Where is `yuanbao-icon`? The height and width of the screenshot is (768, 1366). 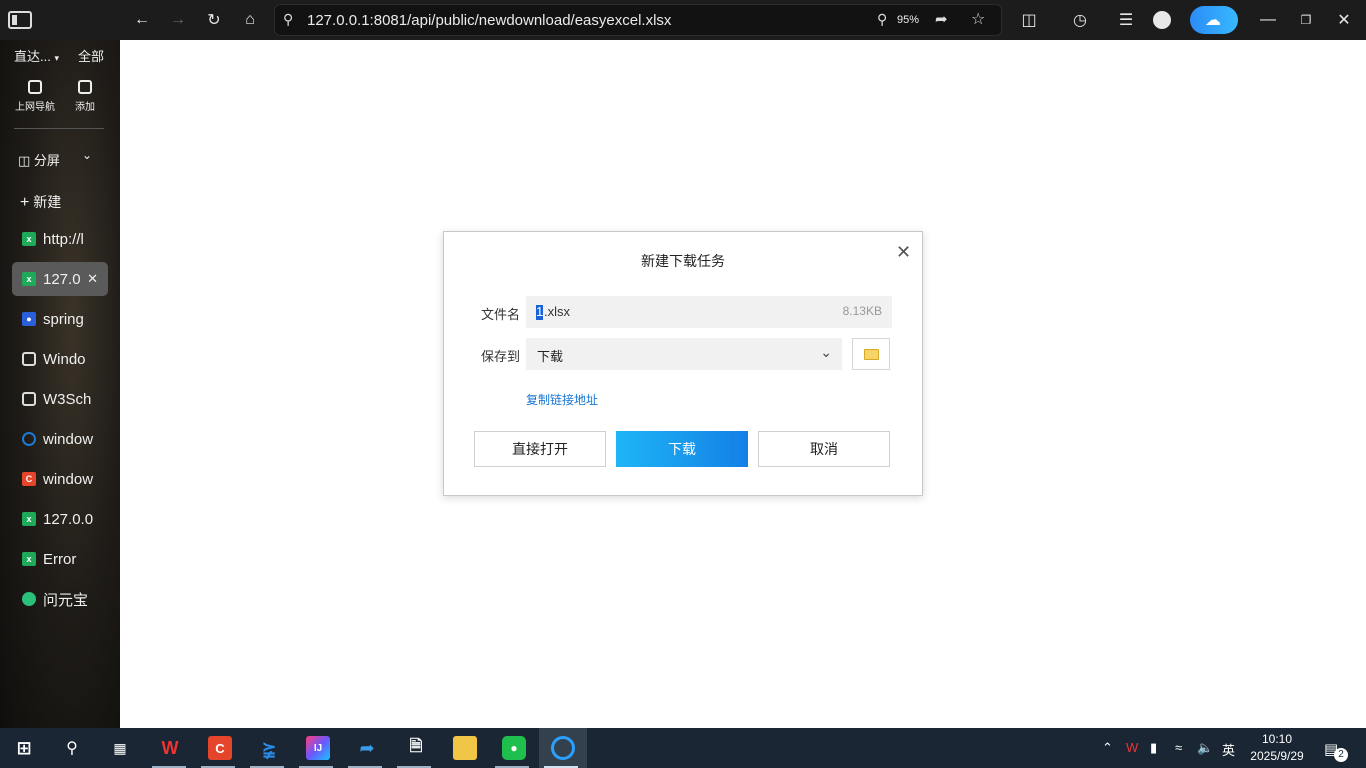
yuanbao-icon is located at coordinates (29, 599).